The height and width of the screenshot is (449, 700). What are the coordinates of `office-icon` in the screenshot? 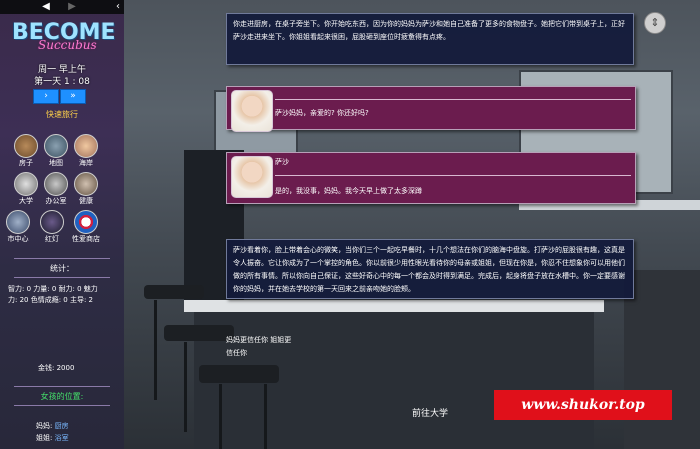 It's located at (56, 184).